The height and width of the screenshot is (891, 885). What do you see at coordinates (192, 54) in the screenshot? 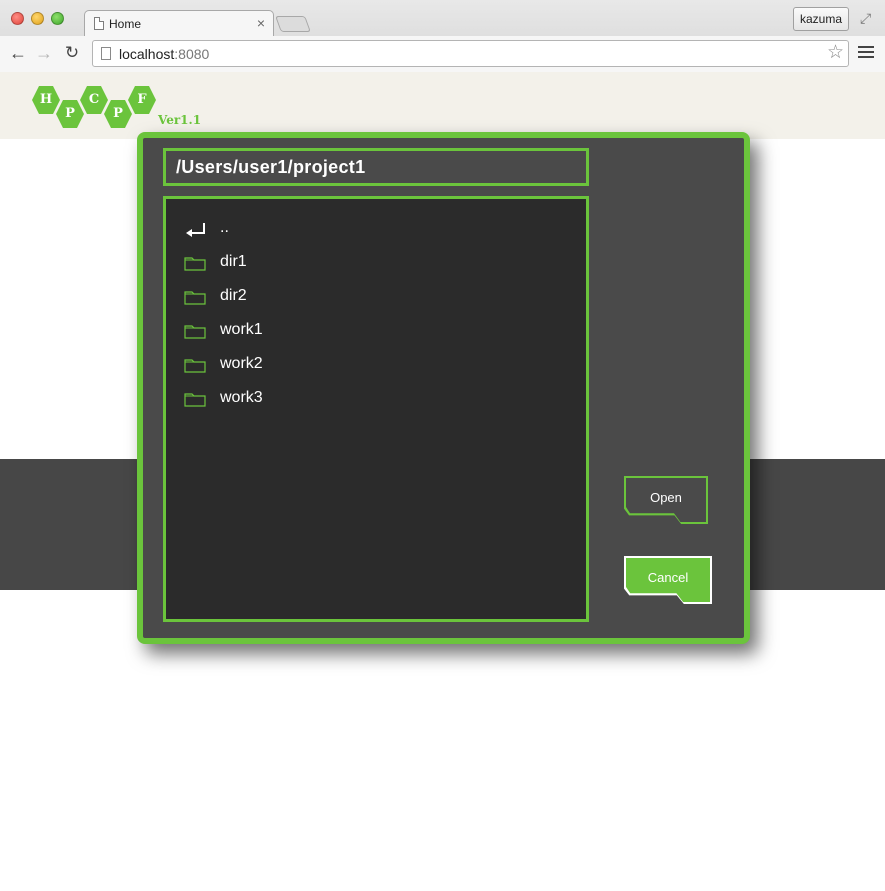
I see `url-port: :8080` at bounding box center [192, 54].